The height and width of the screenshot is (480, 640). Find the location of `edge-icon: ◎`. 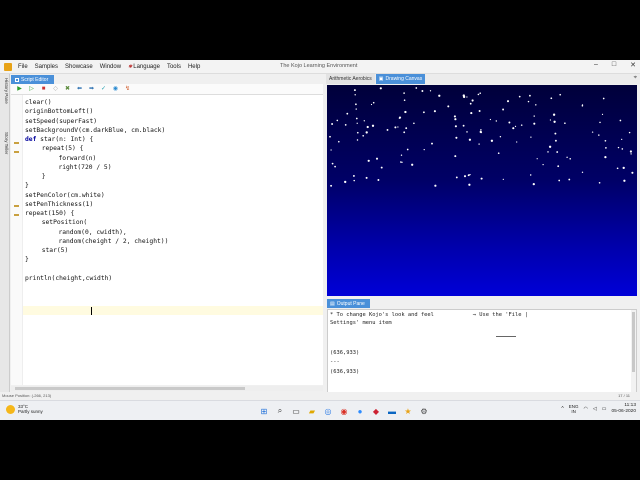

edge-icon: ◎ is located at coordinates (328, 411).